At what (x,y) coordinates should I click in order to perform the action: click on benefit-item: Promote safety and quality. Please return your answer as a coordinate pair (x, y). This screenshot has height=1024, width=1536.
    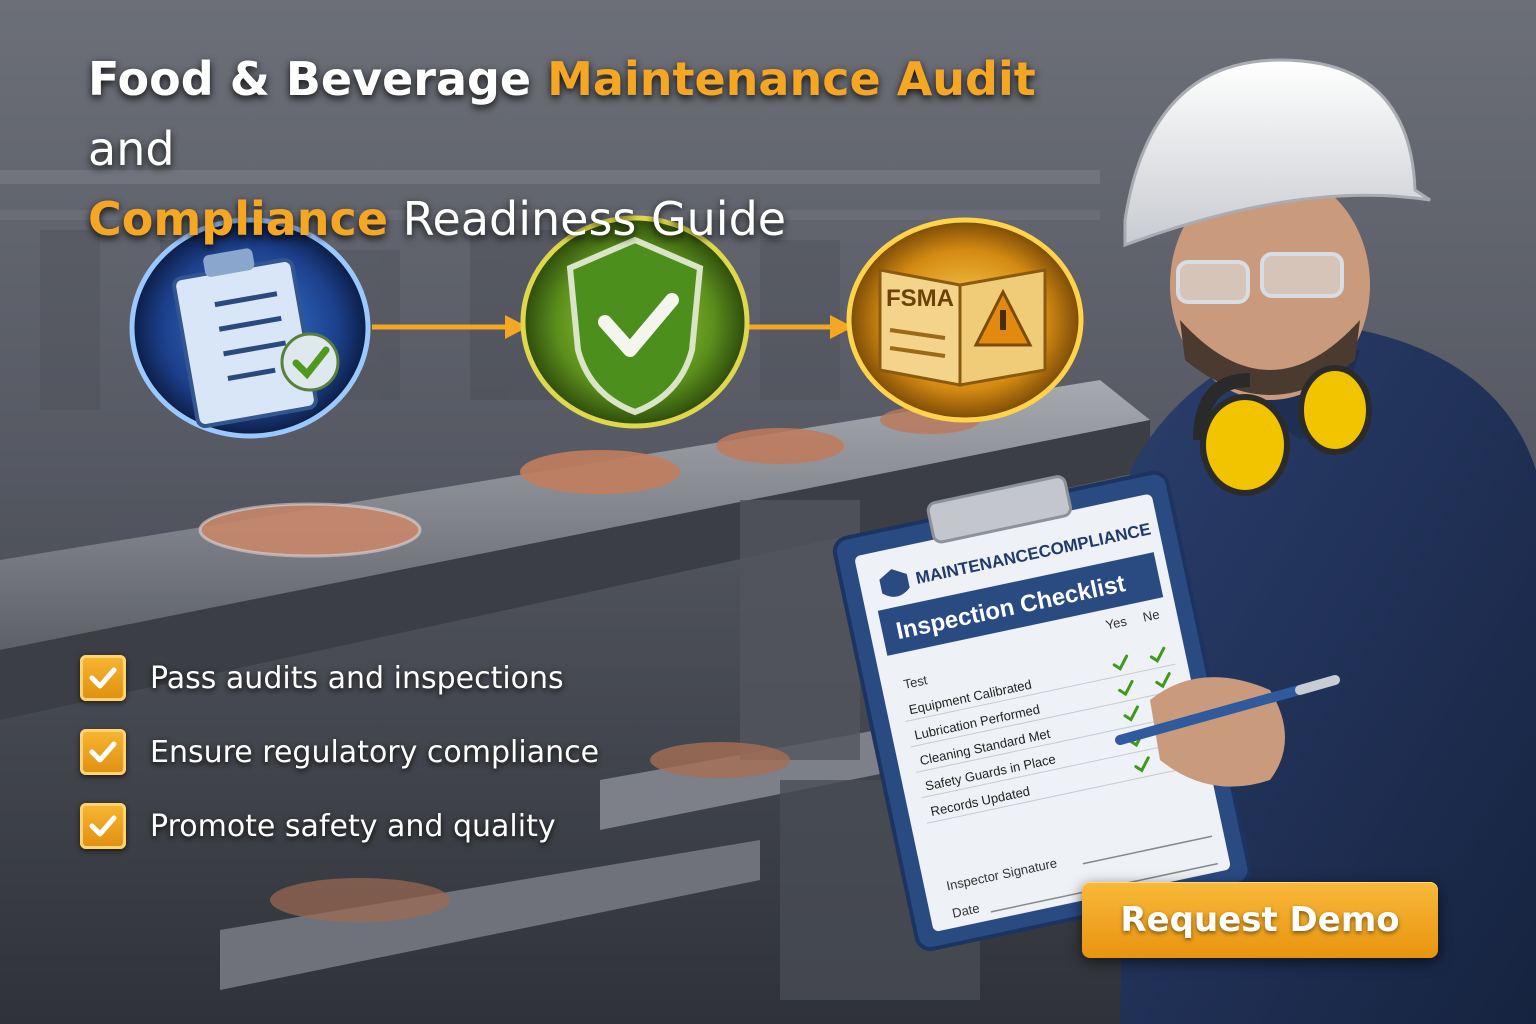
    Looking at the image, I should click on (390, 826).